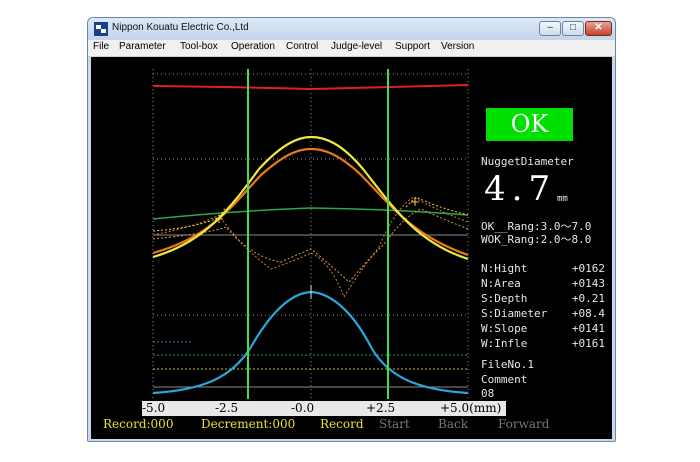 This screenshot has height=462, width=700. Describe the element at coordinates (504, 379) in the screenshot. I see `comment-label: Comment` at that location.